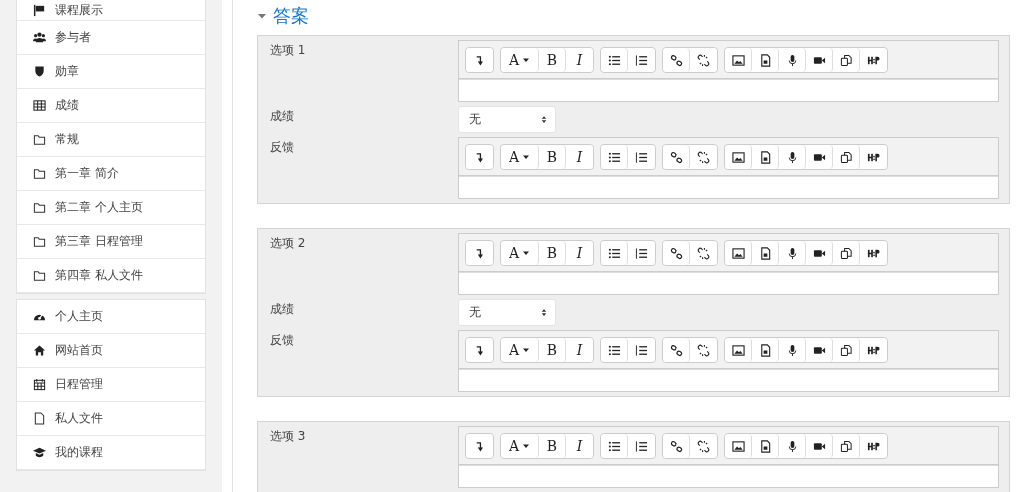  Describe the element at coordinates (111, 208) in the screenshot. I see `sidebar-item: 第二章 个人主页` at that location.